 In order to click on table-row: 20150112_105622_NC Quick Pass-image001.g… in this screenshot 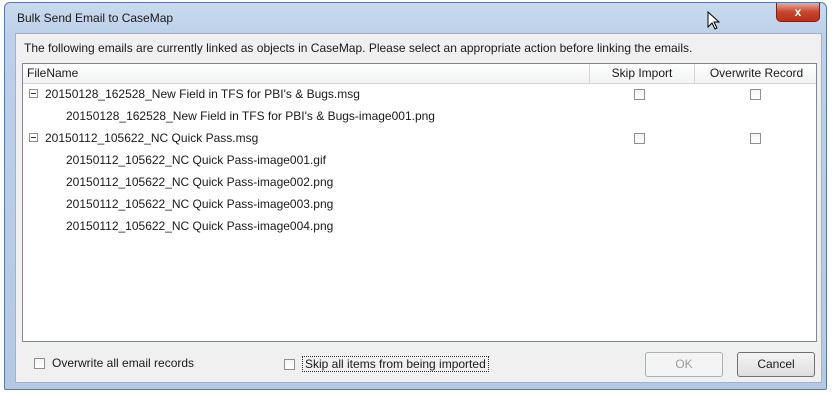, I will do `click(419, 161)`.